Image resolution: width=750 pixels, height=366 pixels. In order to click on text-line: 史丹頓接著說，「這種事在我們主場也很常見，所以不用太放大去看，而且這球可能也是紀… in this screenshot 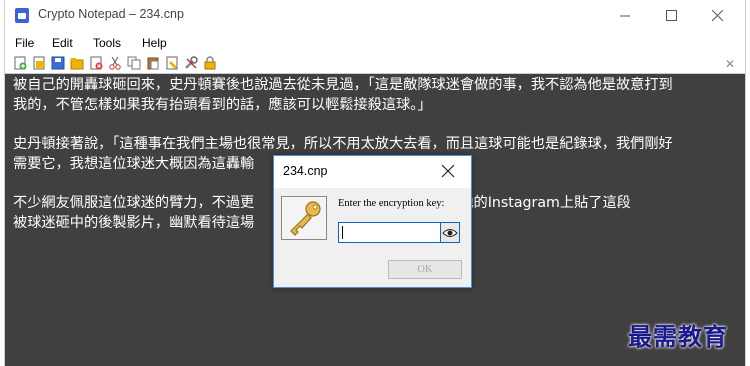, I will do `click(343, 144)`.